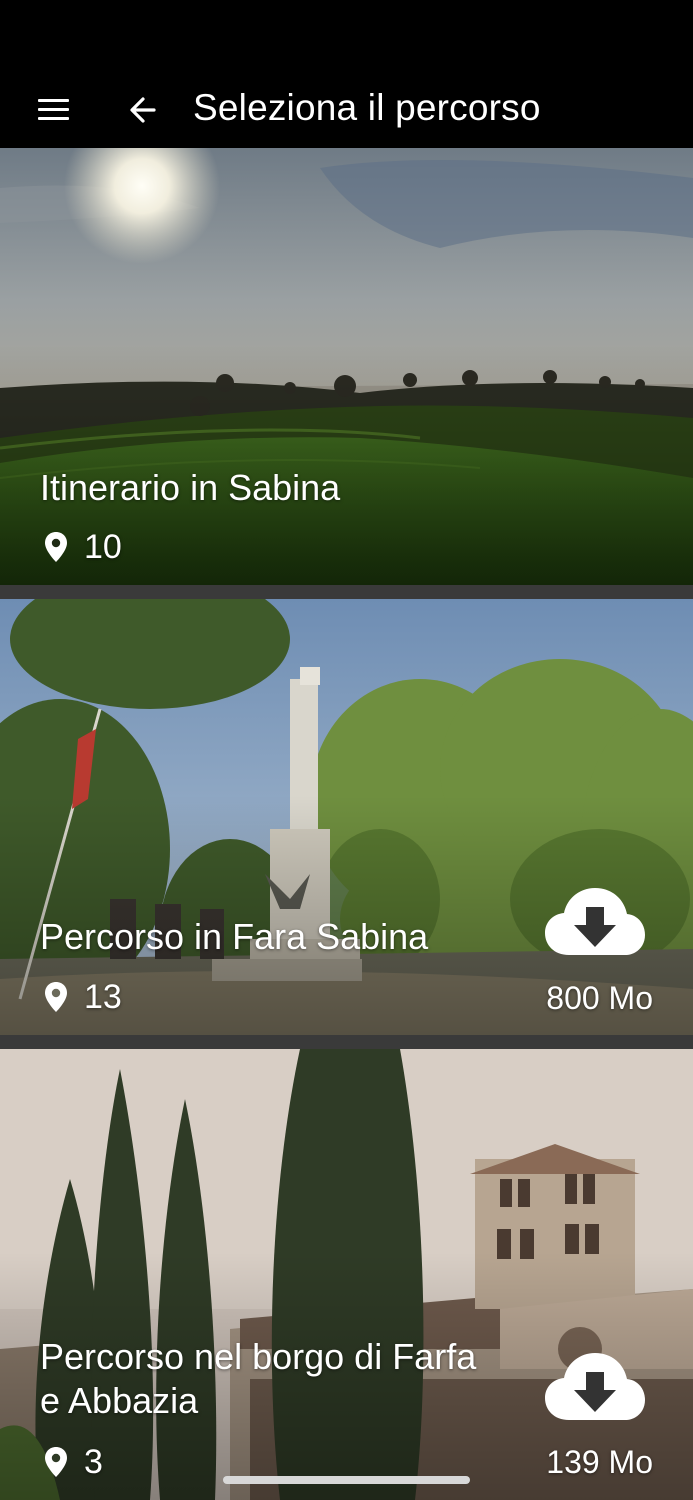 Image resolution: width=693 pixels, height=1500 pixels. Describe the element at coordinates (599, 1462) in the screenshot. I see `download-size: 139 Mo` at that location.